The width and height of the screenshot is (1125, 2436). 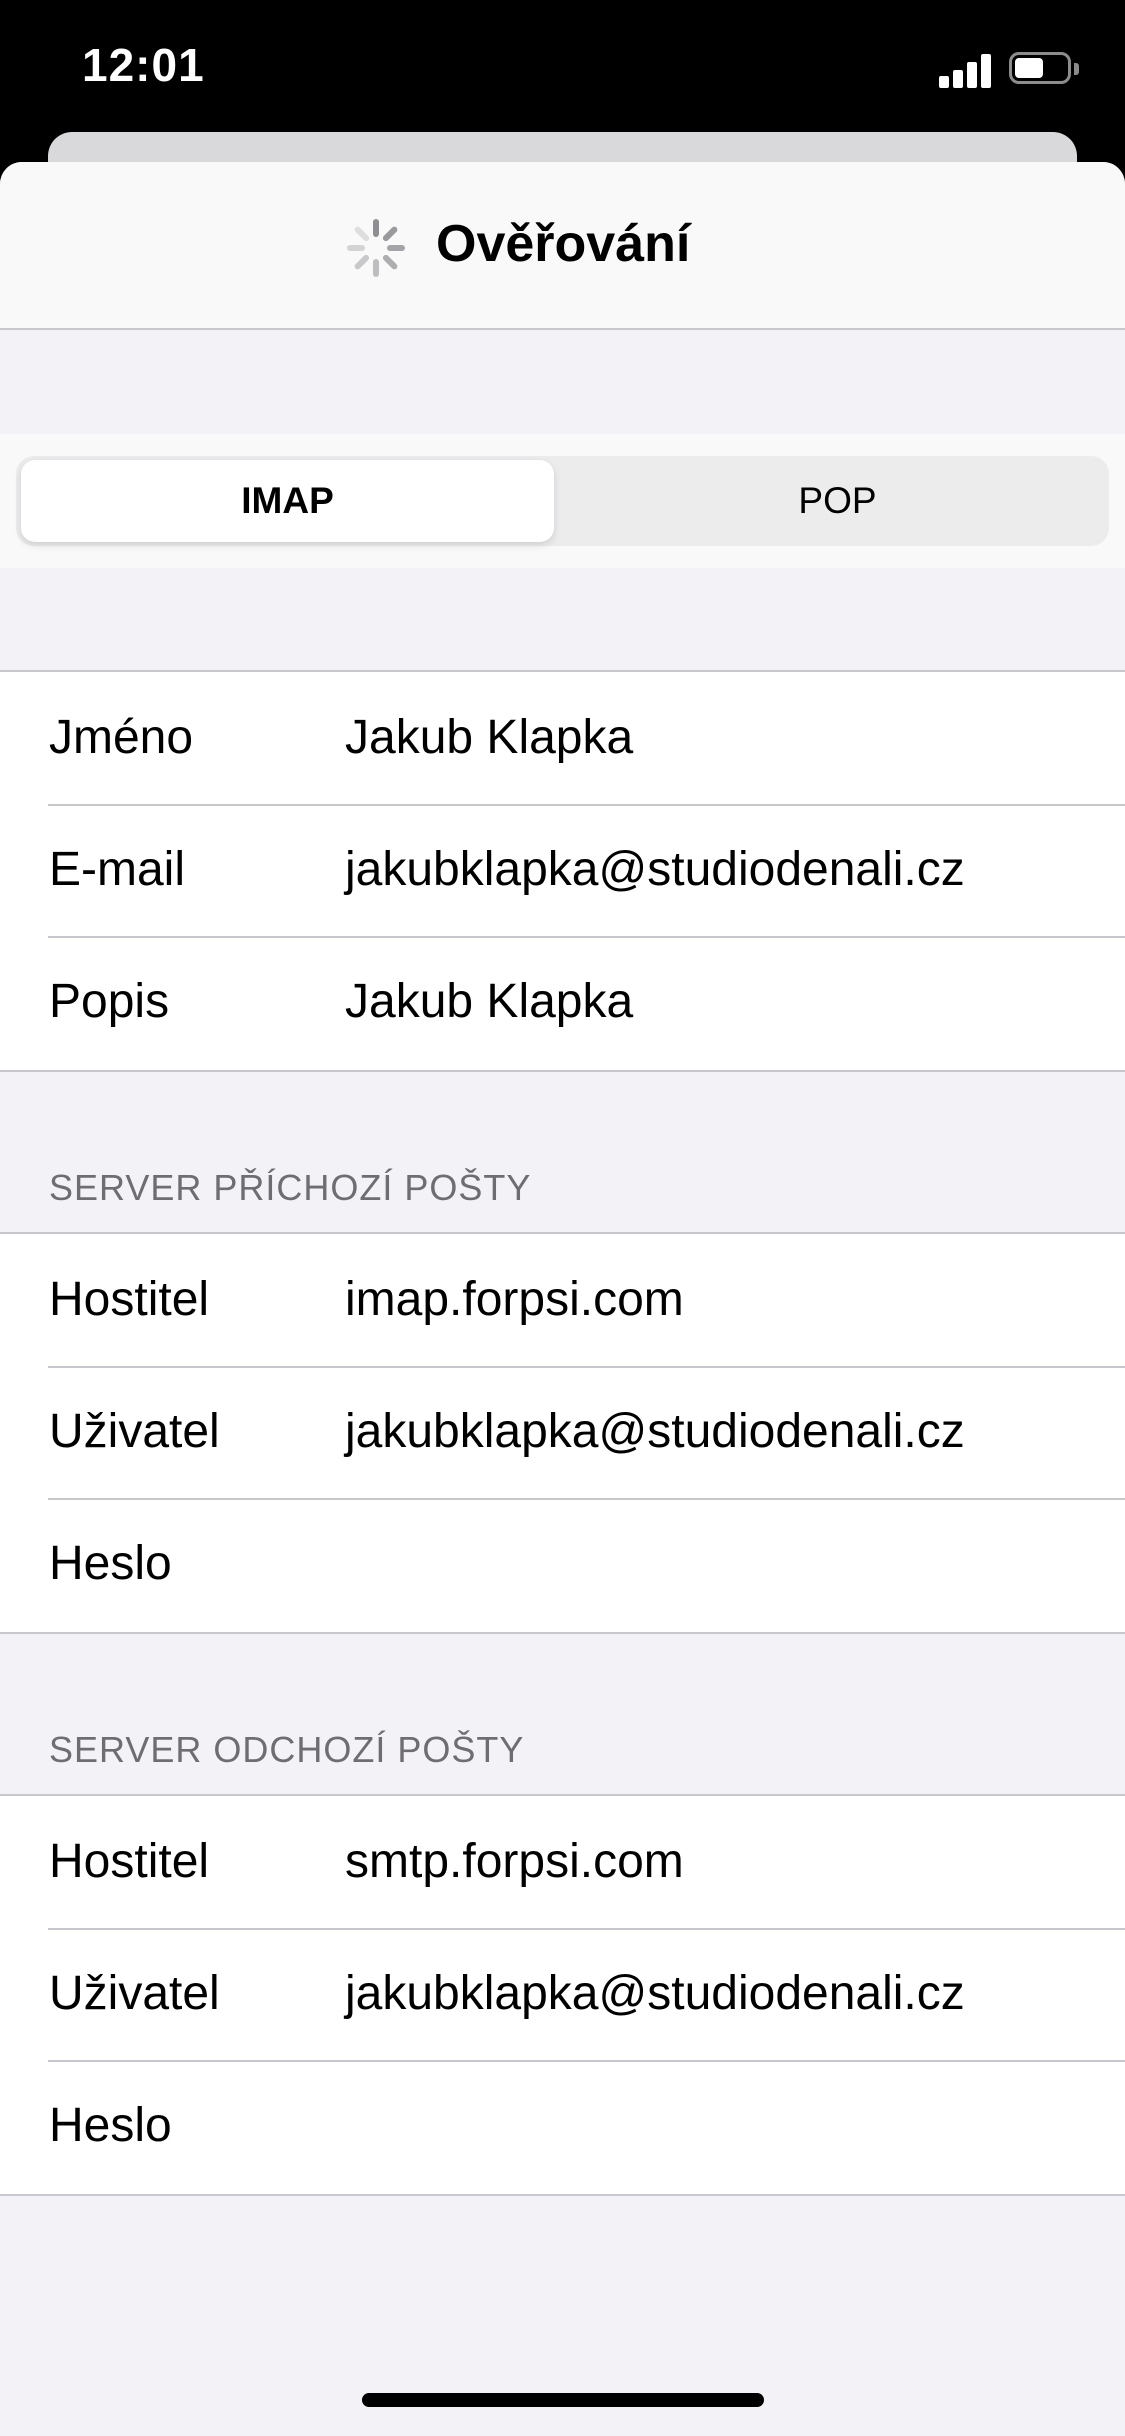 I want to click on protocol-segment-band: IMAP POP, so click(x=562, y=501).